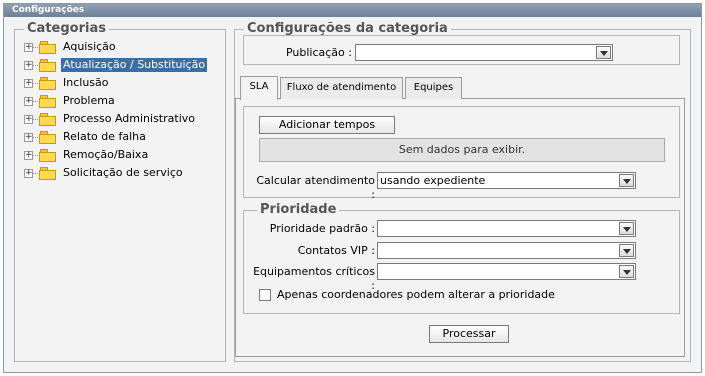  I want to click on category-item-label: Solicitação de serviço, so click(123, 173).